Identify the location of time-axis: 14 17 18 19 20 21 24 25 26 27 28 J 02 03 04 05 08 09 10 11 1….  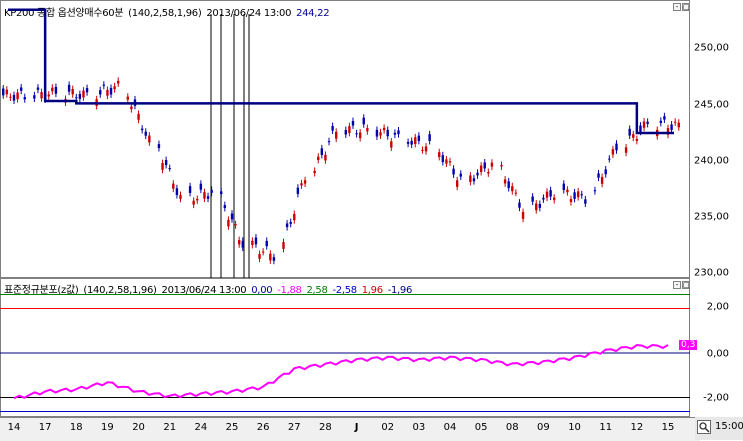
(350, 429).